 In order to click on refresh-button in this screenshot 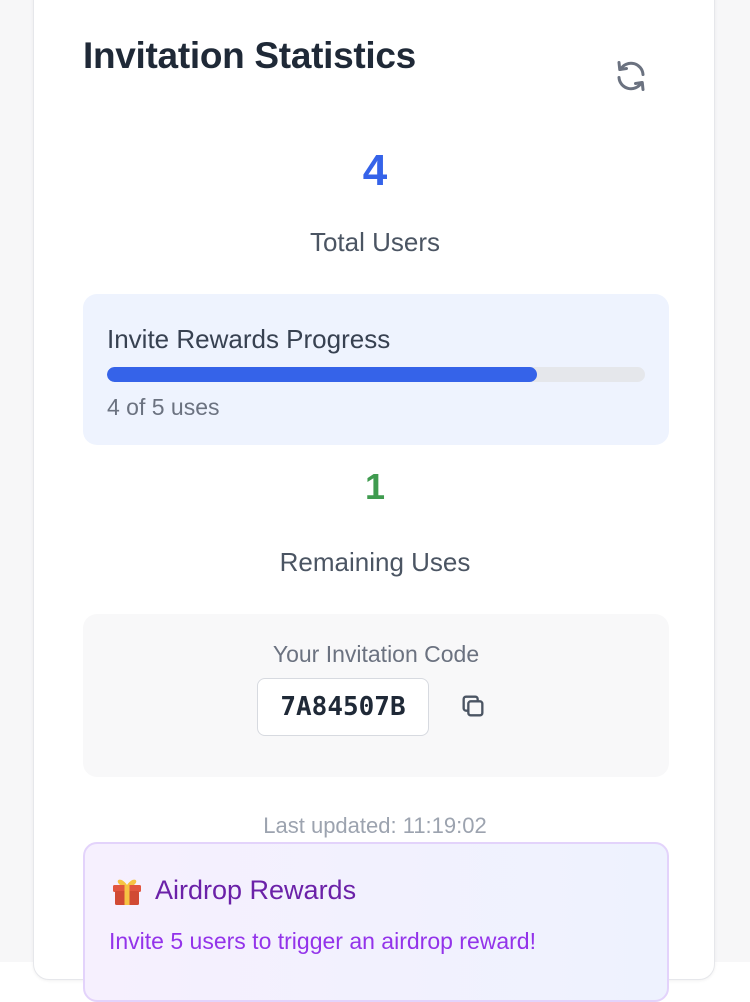, I will do `click(631, 76)`.